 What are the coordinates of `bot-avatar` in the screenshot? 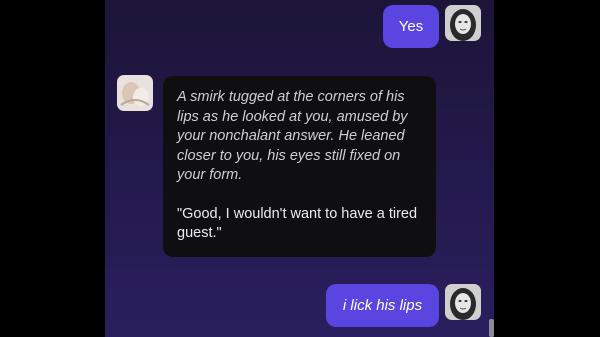 It's located at (135, 93).